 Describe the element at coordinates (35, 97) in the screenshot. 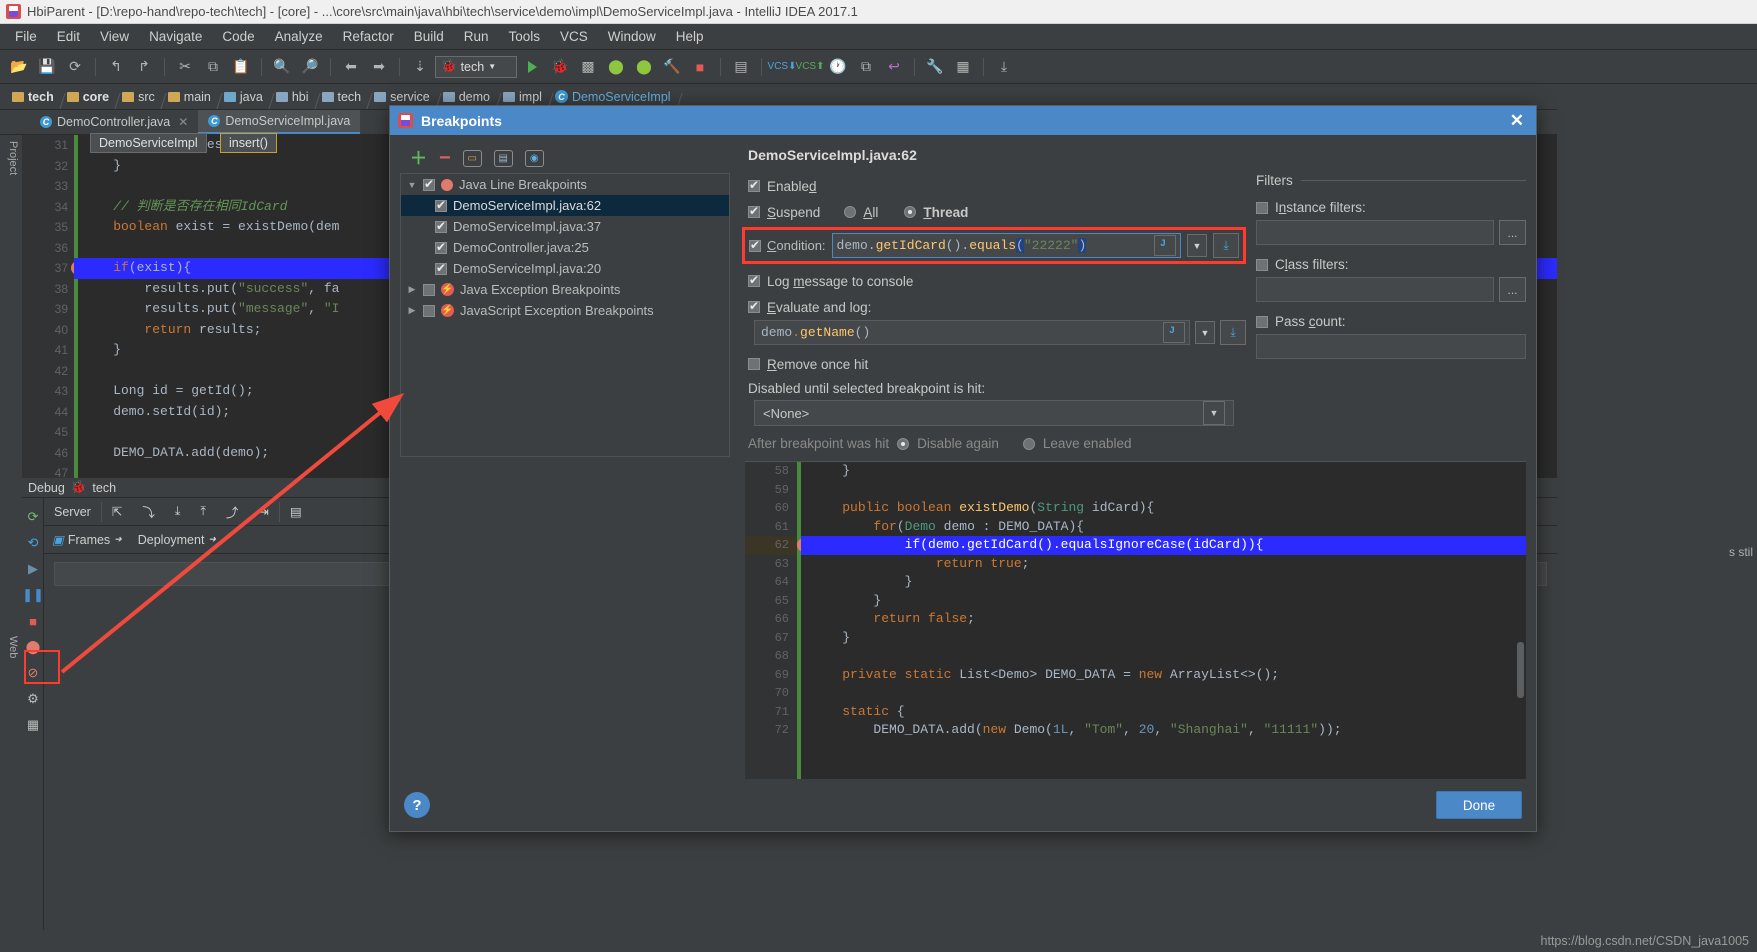

I see `breadcrumb-item-tech: tech` at that location.